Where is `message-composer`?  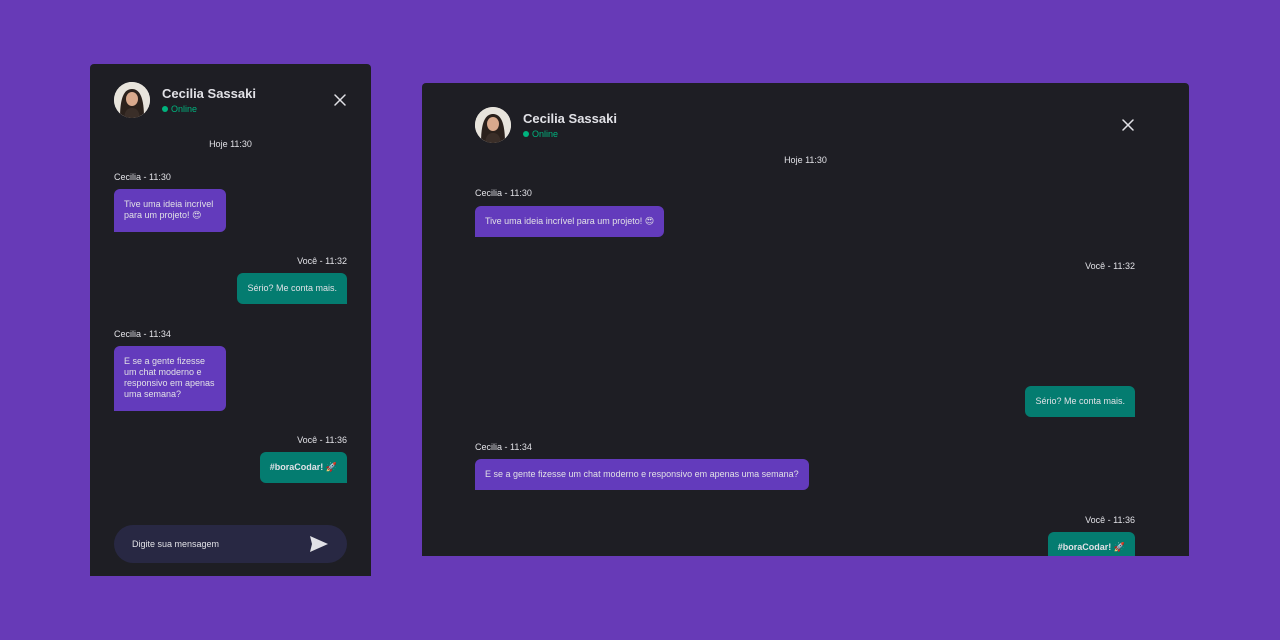
message-composer is located at coordinates (230, 544).